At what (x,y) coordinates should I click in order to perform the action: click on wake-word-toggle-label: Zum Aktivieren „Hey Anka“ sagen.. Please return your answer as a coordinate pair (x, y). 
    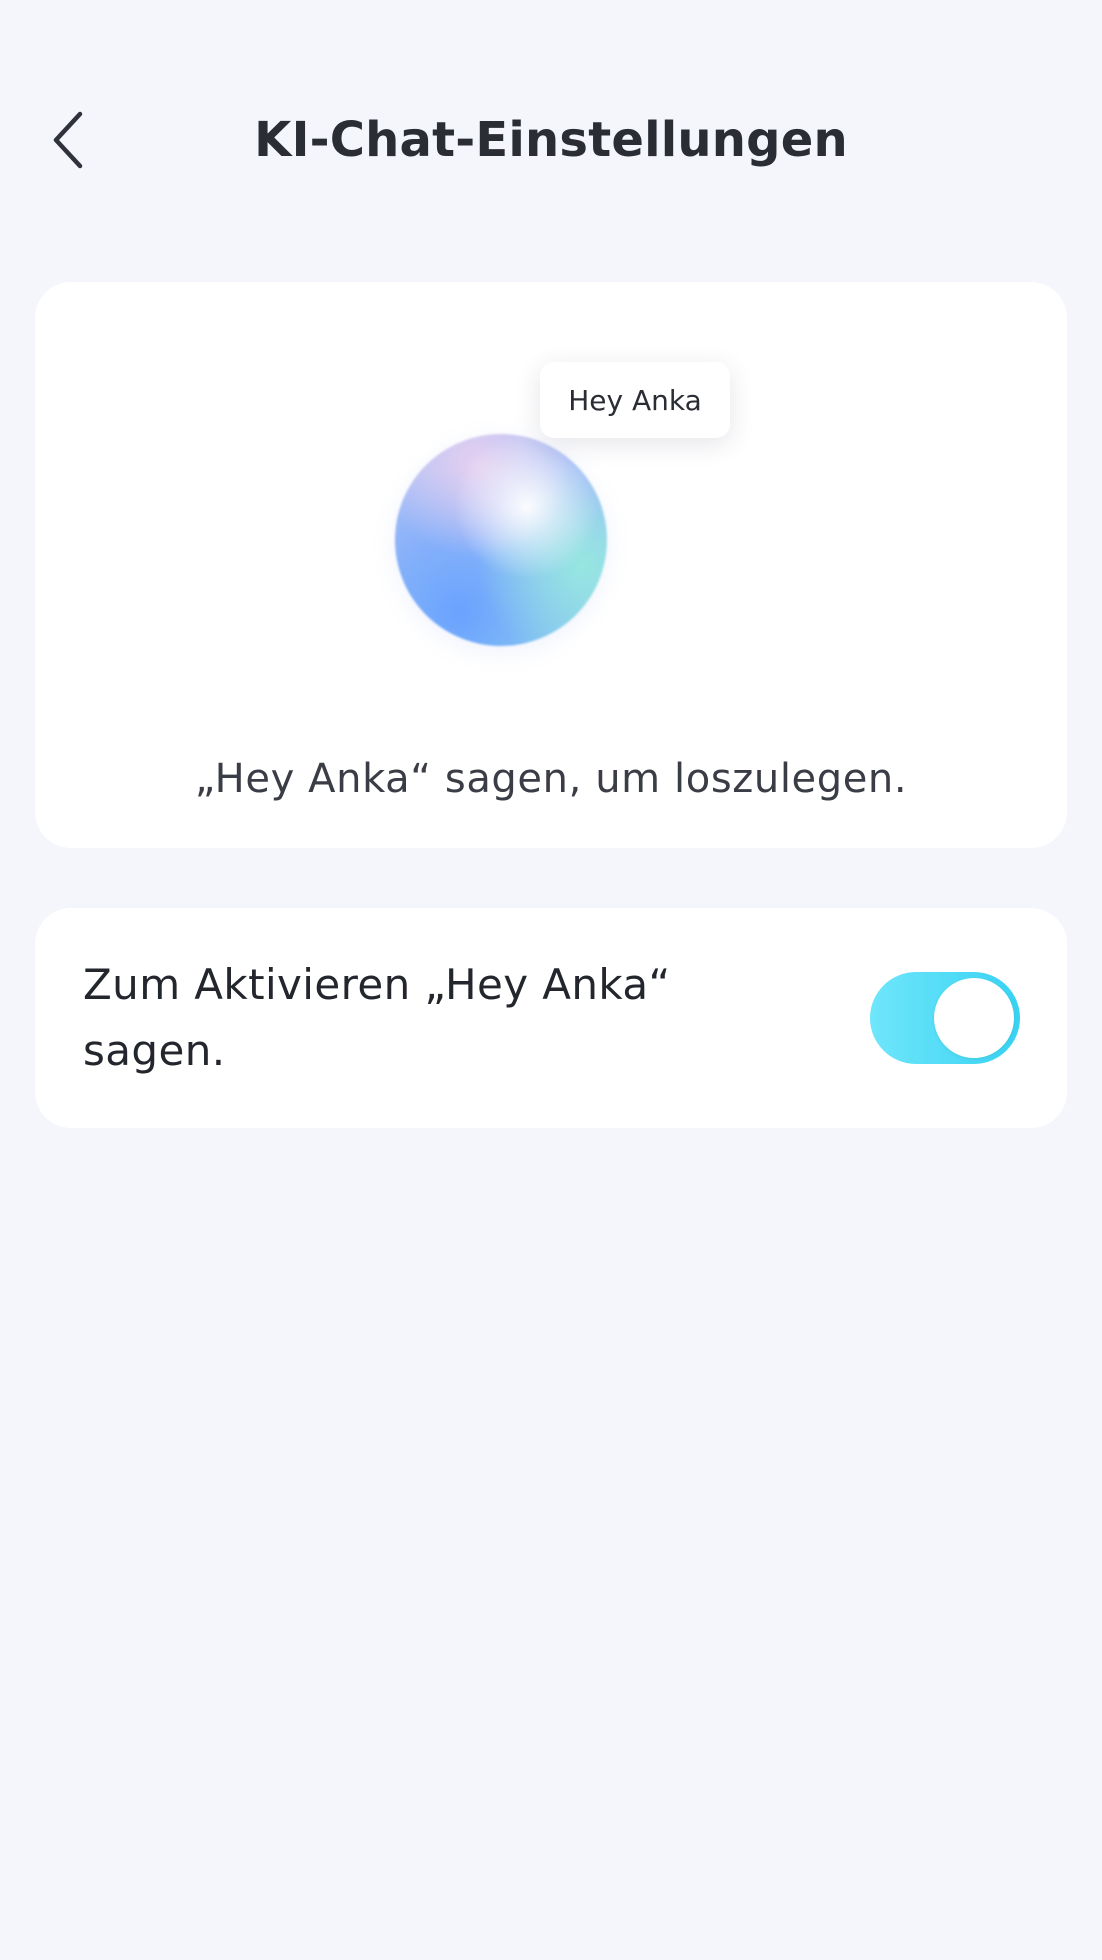
    Looking at the image, I should click on (377, 1017).